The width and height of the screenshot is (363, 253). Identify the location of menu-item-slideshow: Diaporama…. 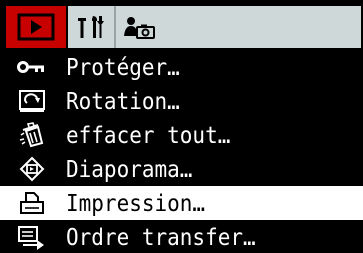
(181, 169).